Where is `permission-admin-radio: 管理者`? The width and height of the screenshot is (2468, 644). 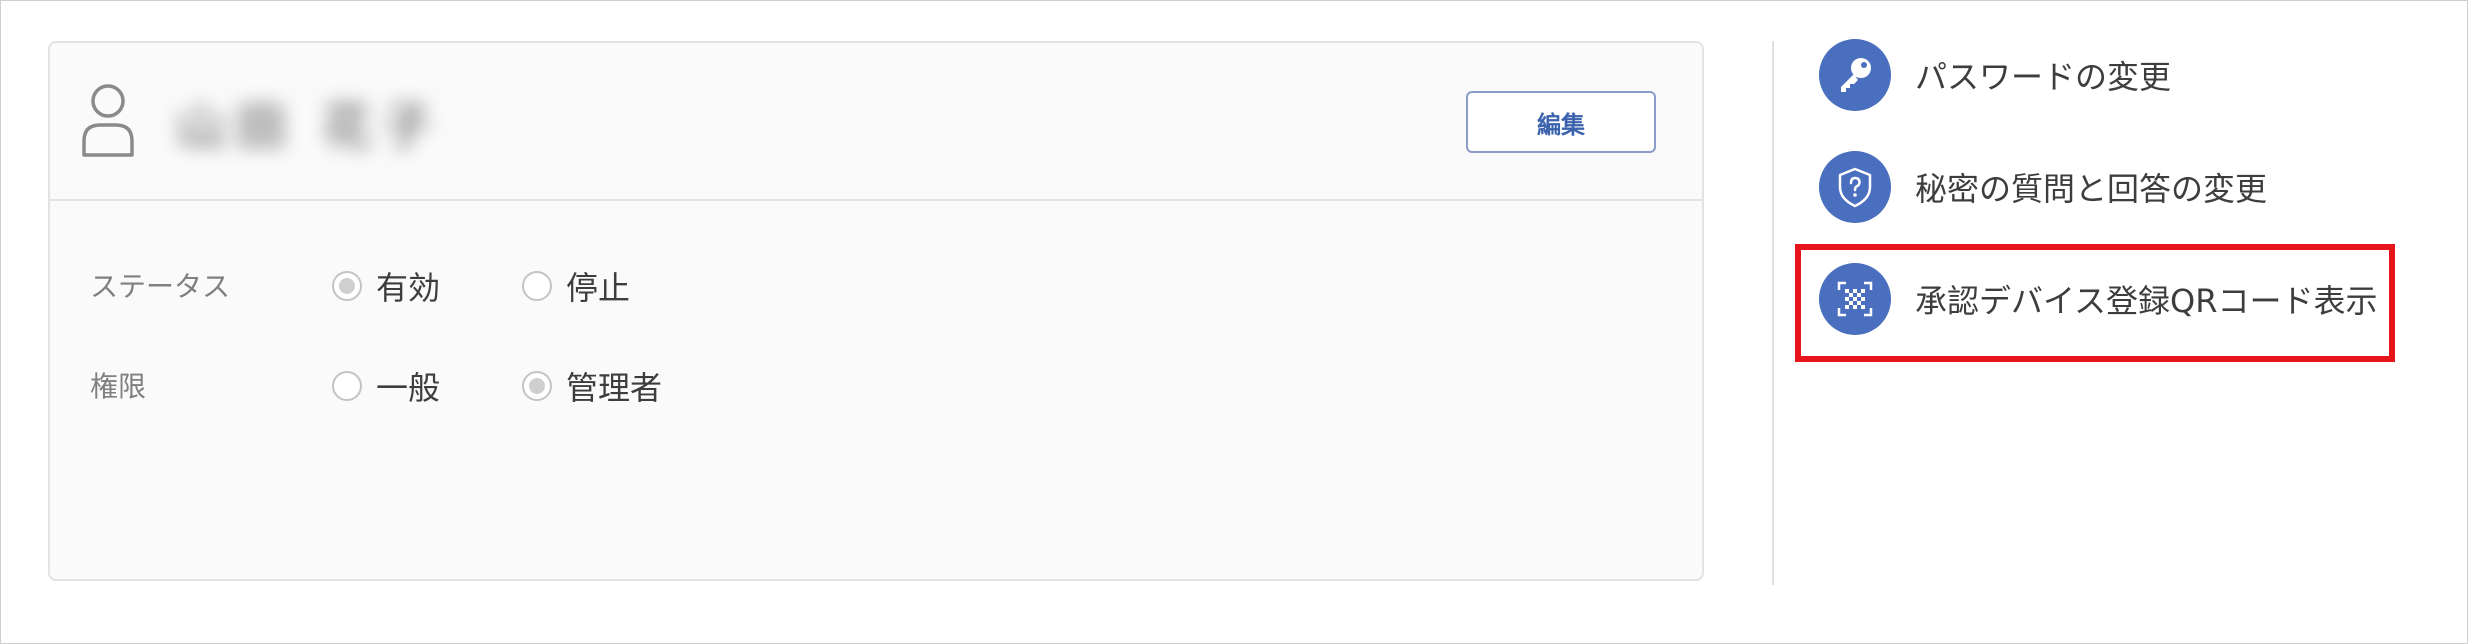 permission-admin-radio: 管理者 is located at coordinates (592, 386).